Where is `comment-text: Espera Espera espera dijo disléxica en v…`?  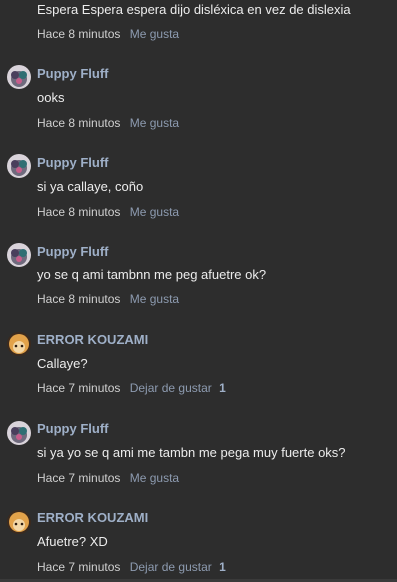 comment-text: Espera Espera espera dijo disléxica en v… is located at coordinates (194, 9).